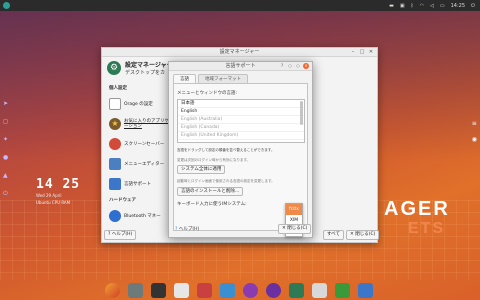 This screenshot has height=300, width=480. I want to click on window-title: 設定マネージャー, so click(239, 52).